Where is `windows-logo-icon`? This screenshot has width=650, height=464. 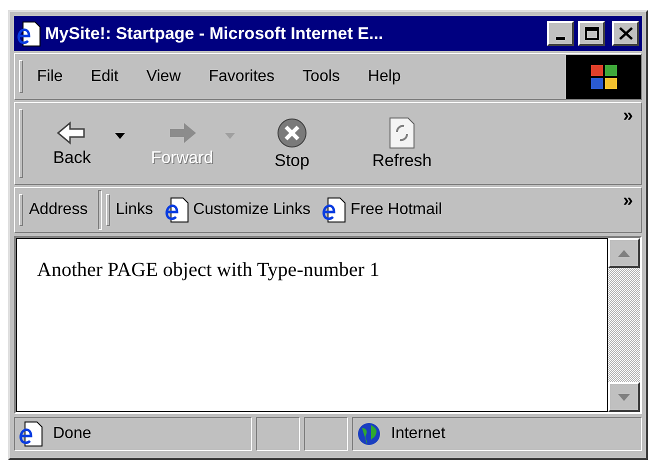
windows-logo-icon is located at coordinates (603, 76).